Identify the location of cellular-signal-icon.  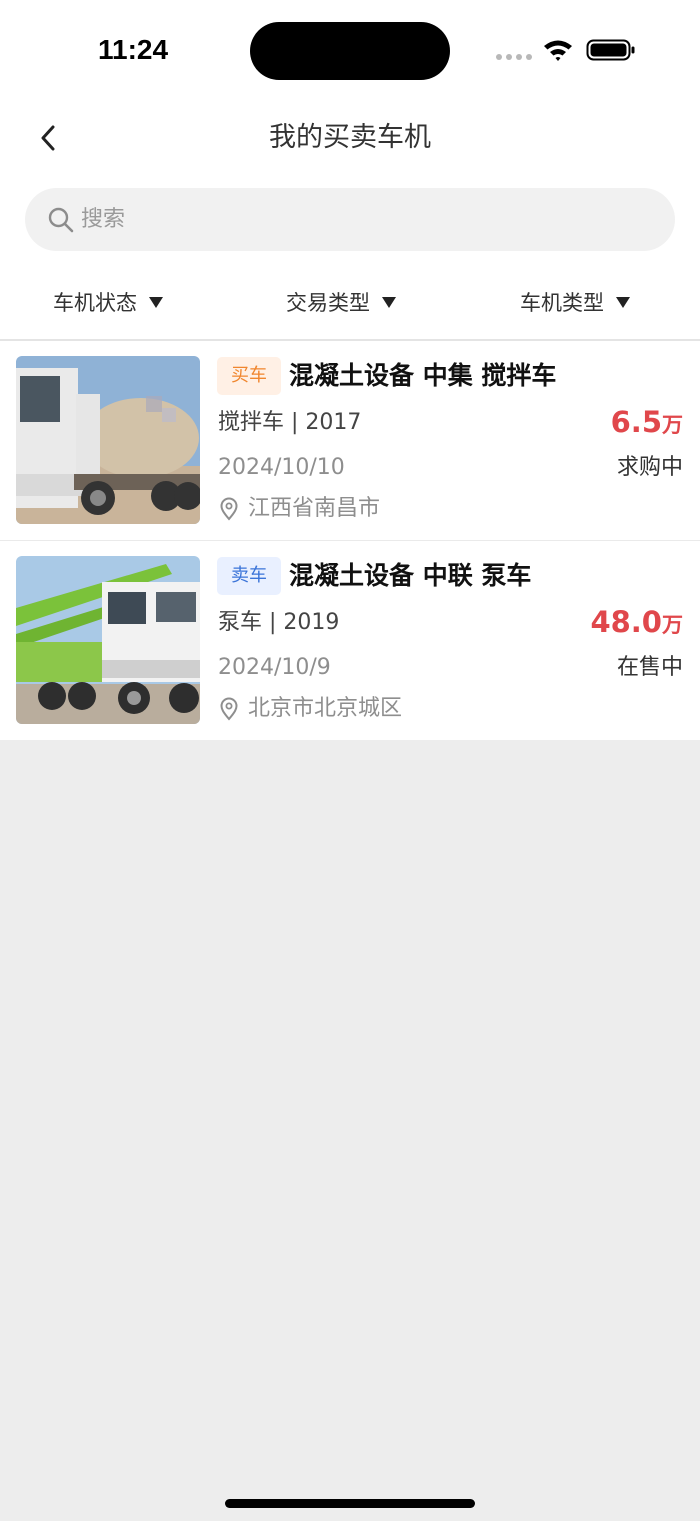
(514, 56).